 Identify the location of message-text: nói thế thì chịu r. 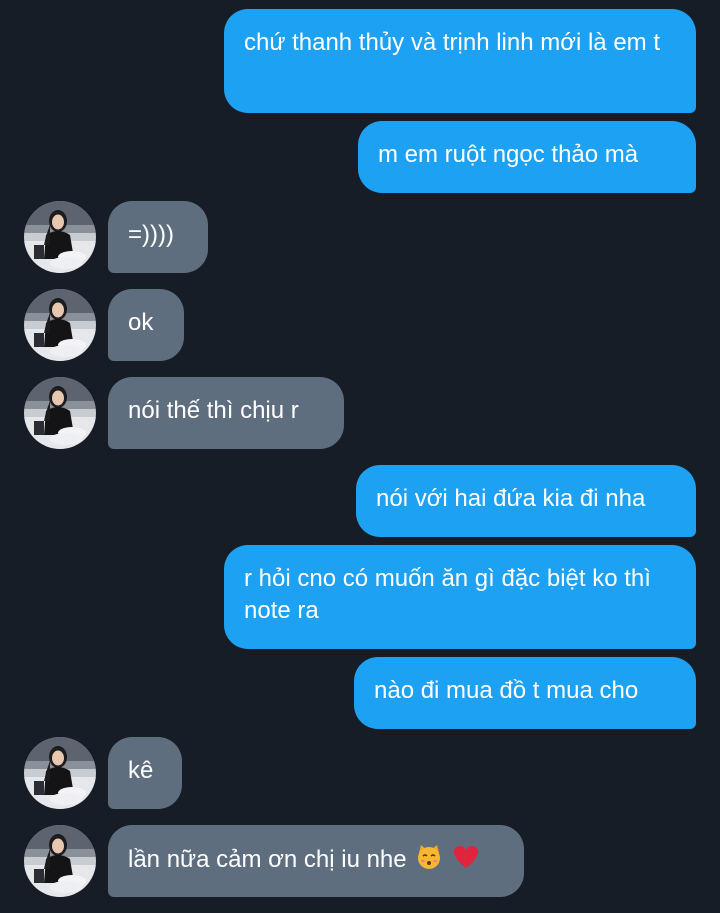
(213, 410).